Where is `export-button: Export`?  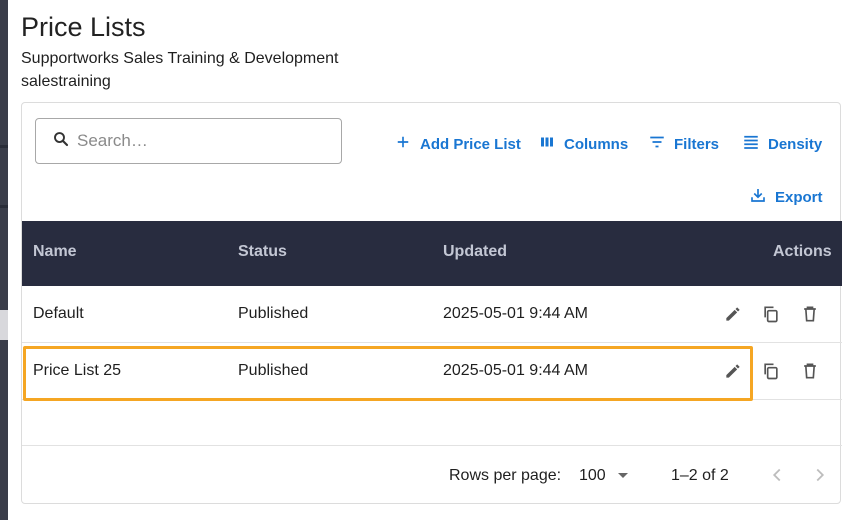
export-button: Export is located at coordinates (786, 197).